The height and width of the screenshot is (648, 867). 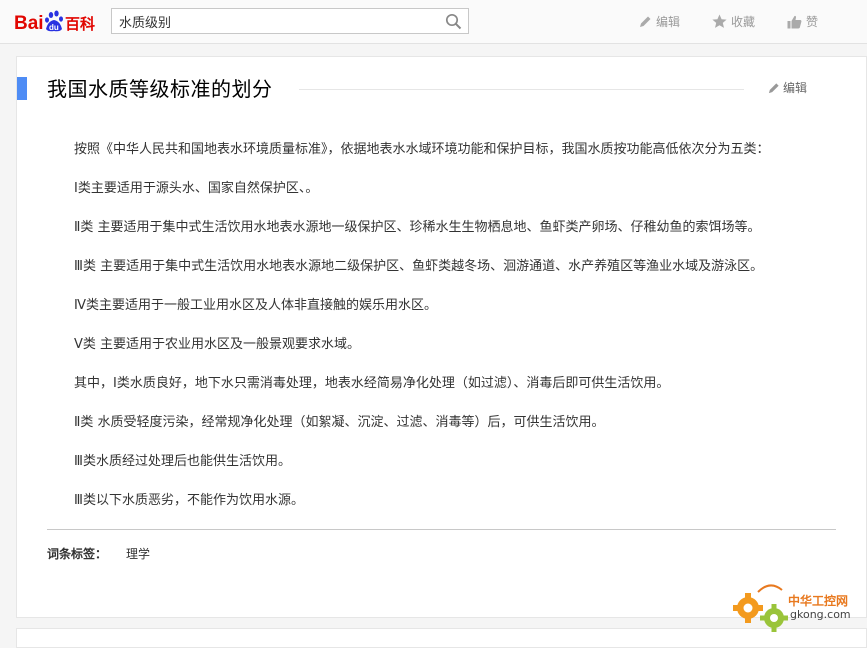 What do you see at coordinates (22, 88) in the screenshot?
I see `title-accent-bar` at bounding box center [22, 88].